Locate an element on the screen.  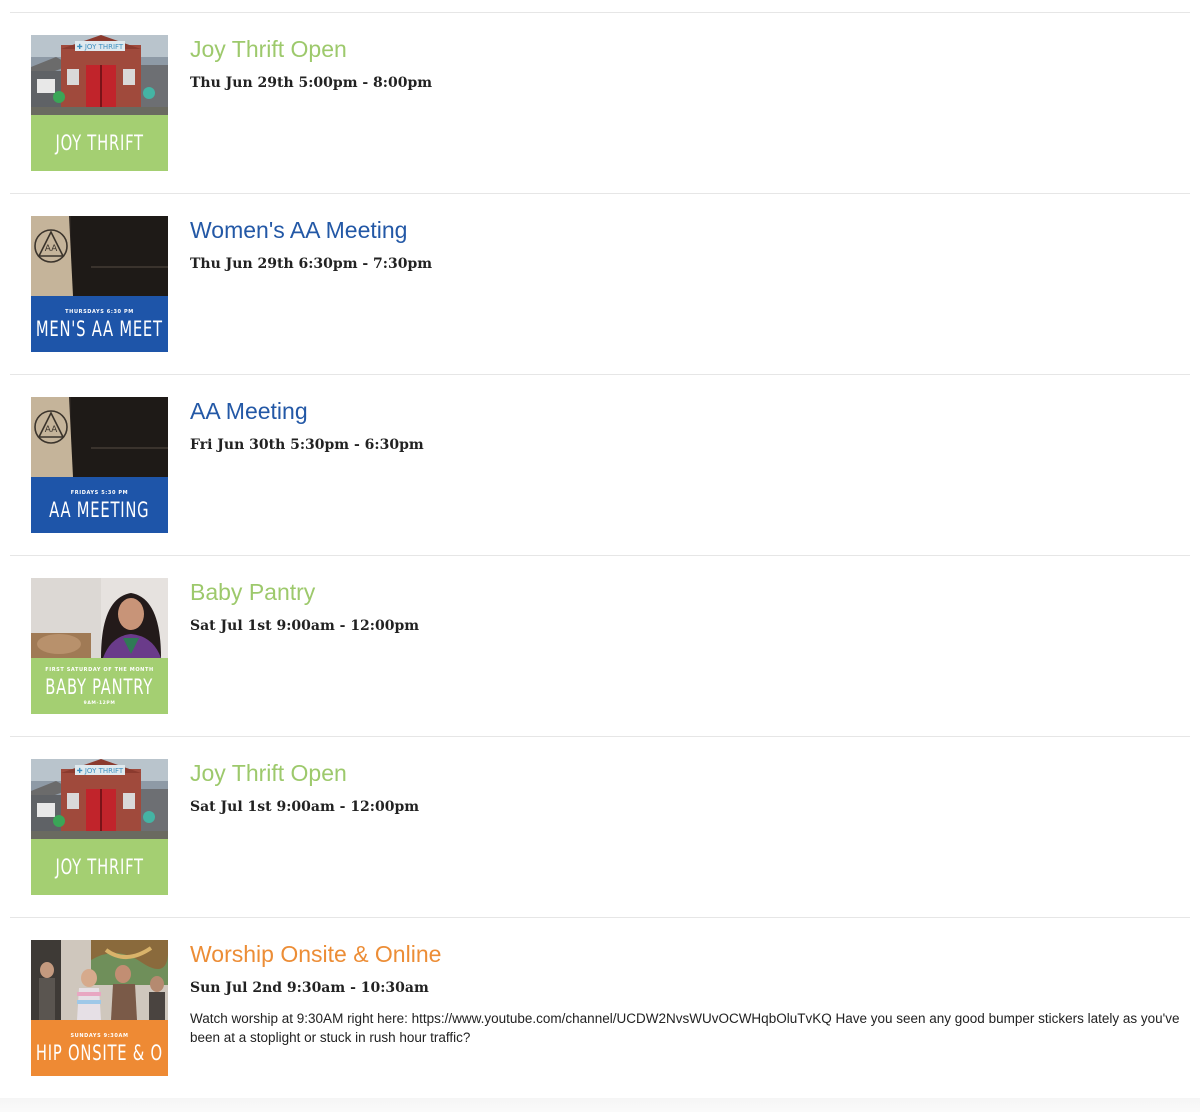
event-title-link: Baby Pantry is located at coordinates (252, 592).